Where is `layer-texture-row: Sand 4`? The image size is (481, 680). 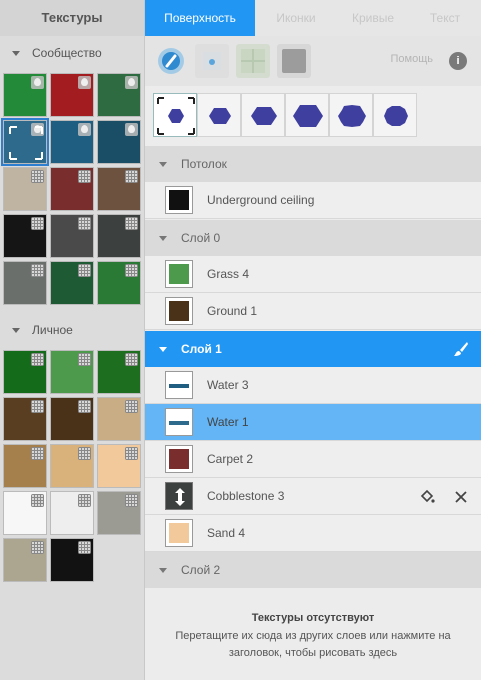
layer-texture-row: Sand 4 is located at coordinates (313, 533).